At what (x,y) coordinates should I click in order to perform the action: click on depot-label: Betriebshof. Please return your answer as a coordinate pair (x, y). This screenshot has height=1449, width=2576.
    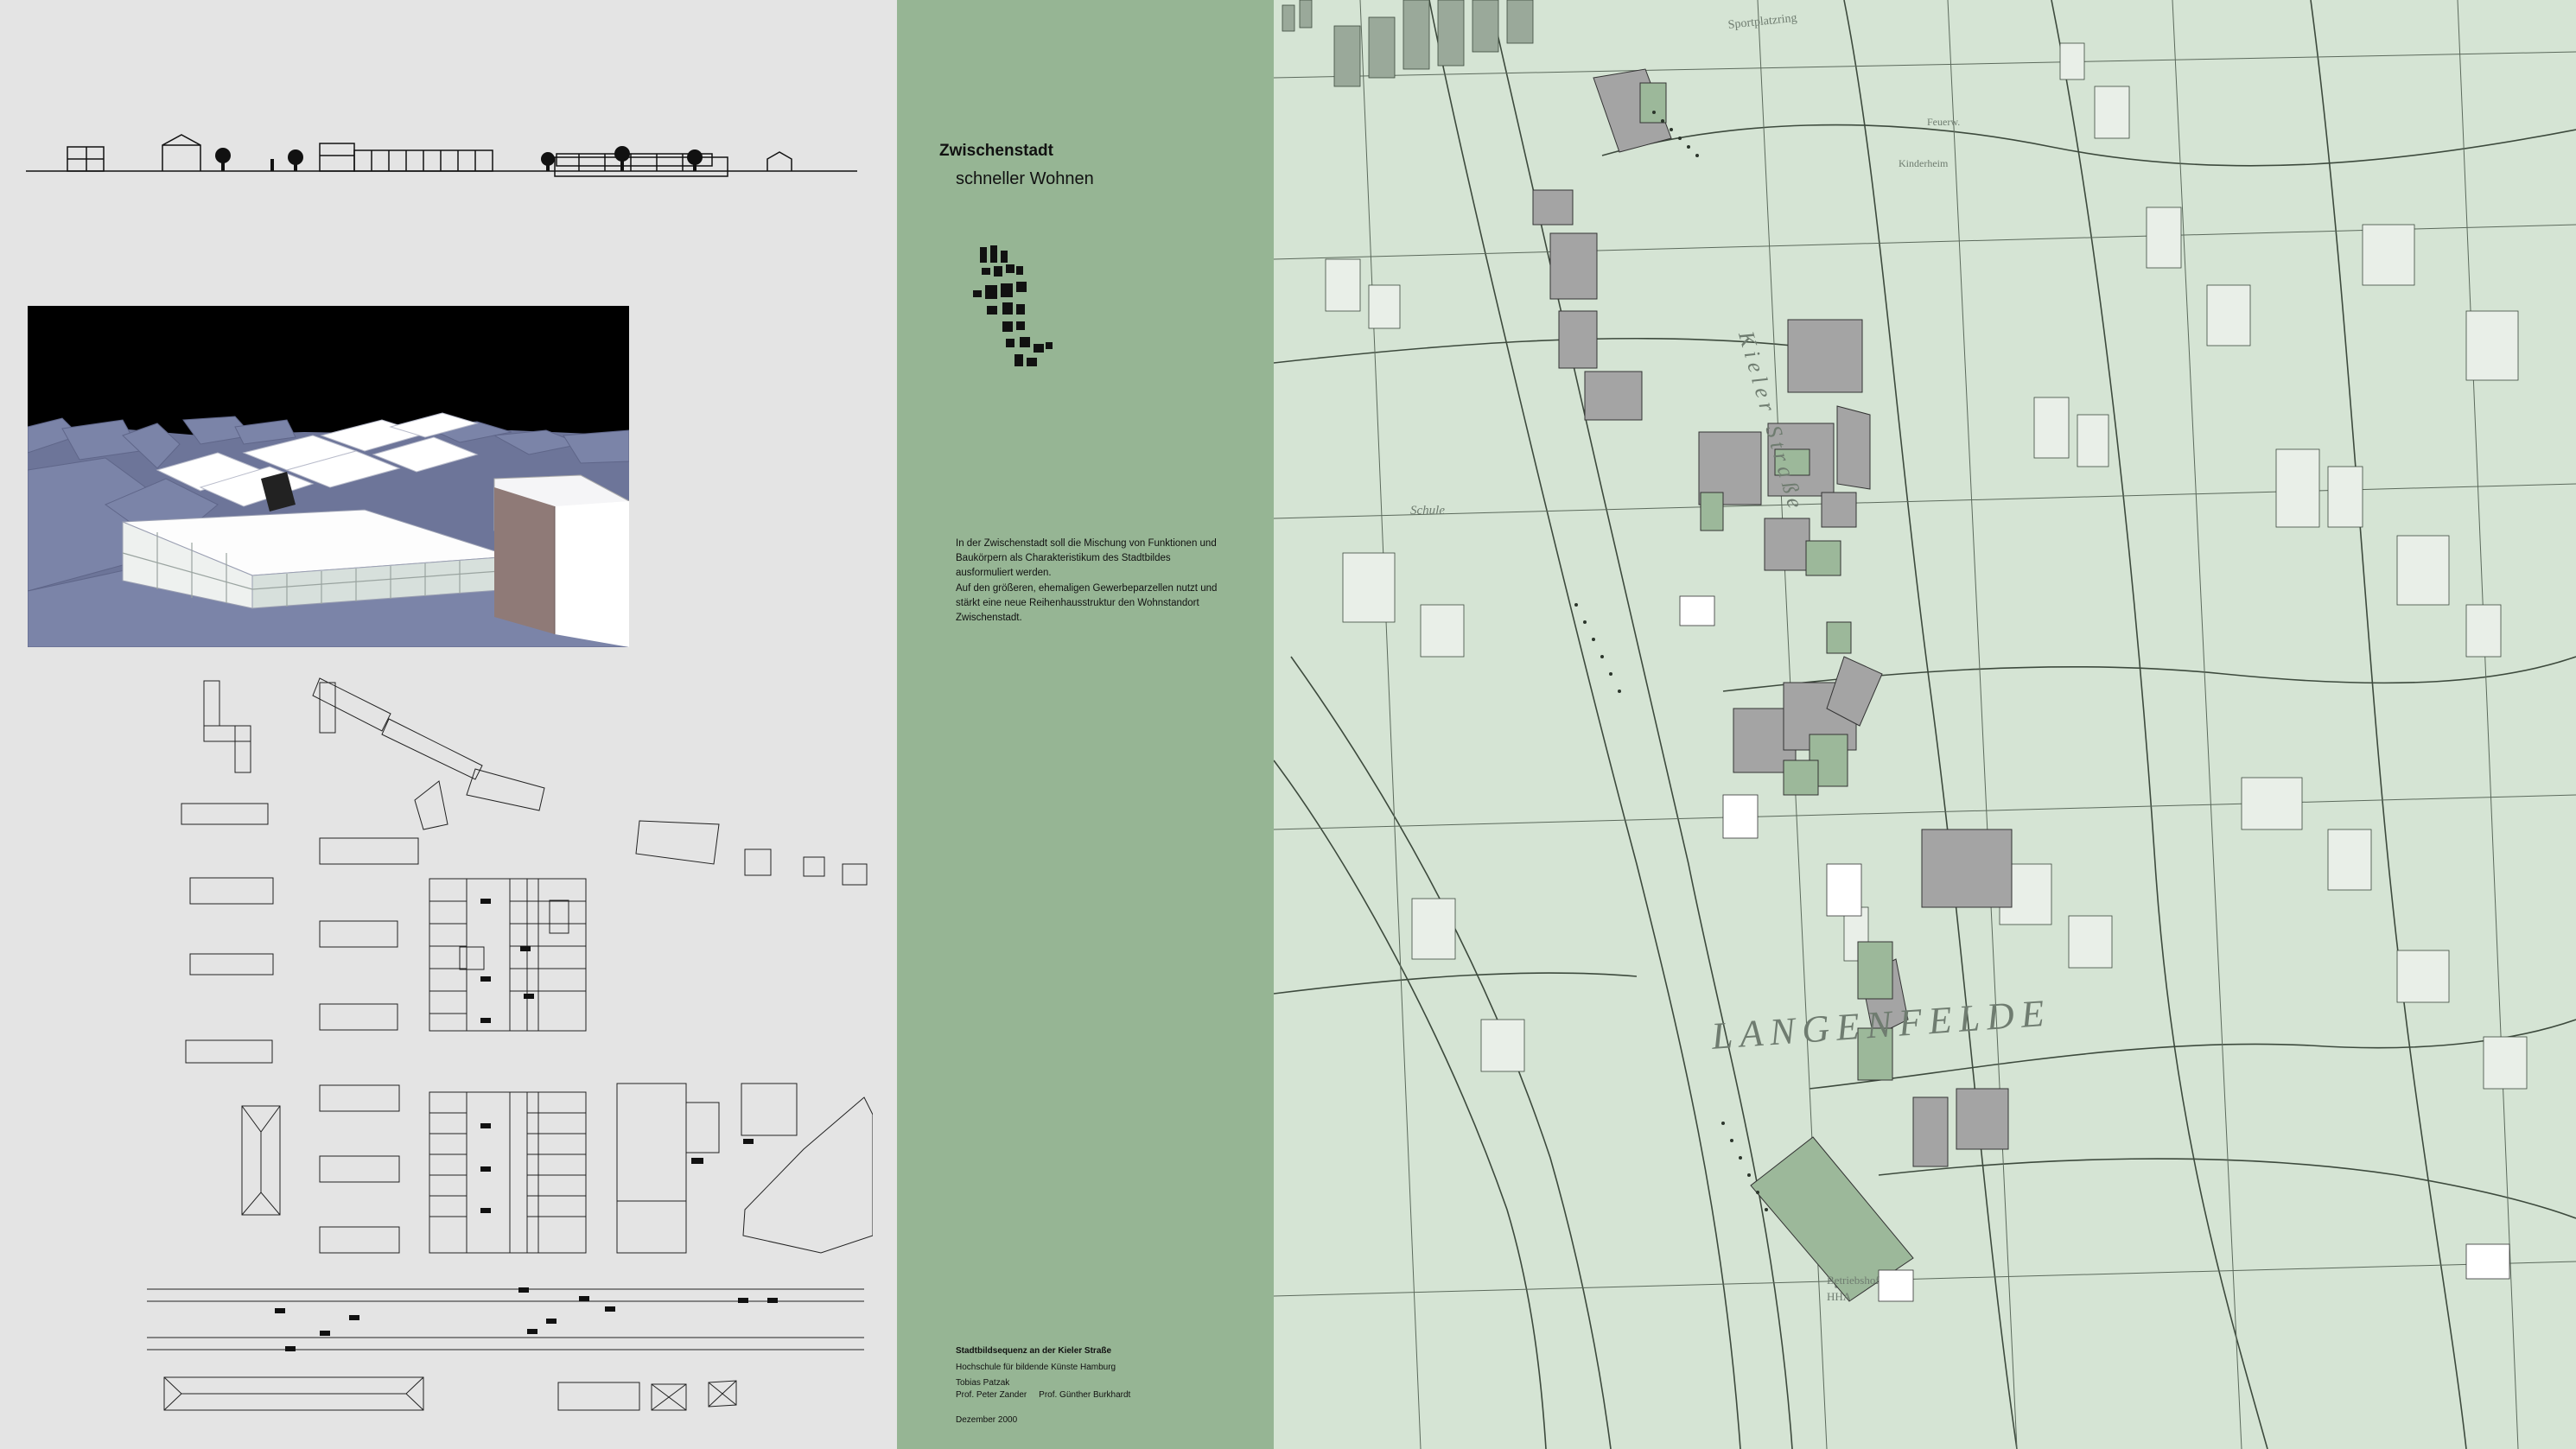
    Looking at the image, I should click on (1854, 1280).